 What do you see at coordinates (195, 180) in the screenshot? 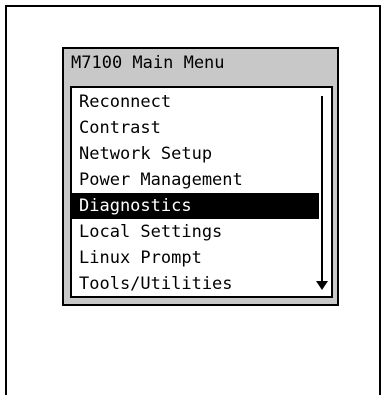
I see `menu-item-power-management: Power Management` at bounding box center [195, 180].